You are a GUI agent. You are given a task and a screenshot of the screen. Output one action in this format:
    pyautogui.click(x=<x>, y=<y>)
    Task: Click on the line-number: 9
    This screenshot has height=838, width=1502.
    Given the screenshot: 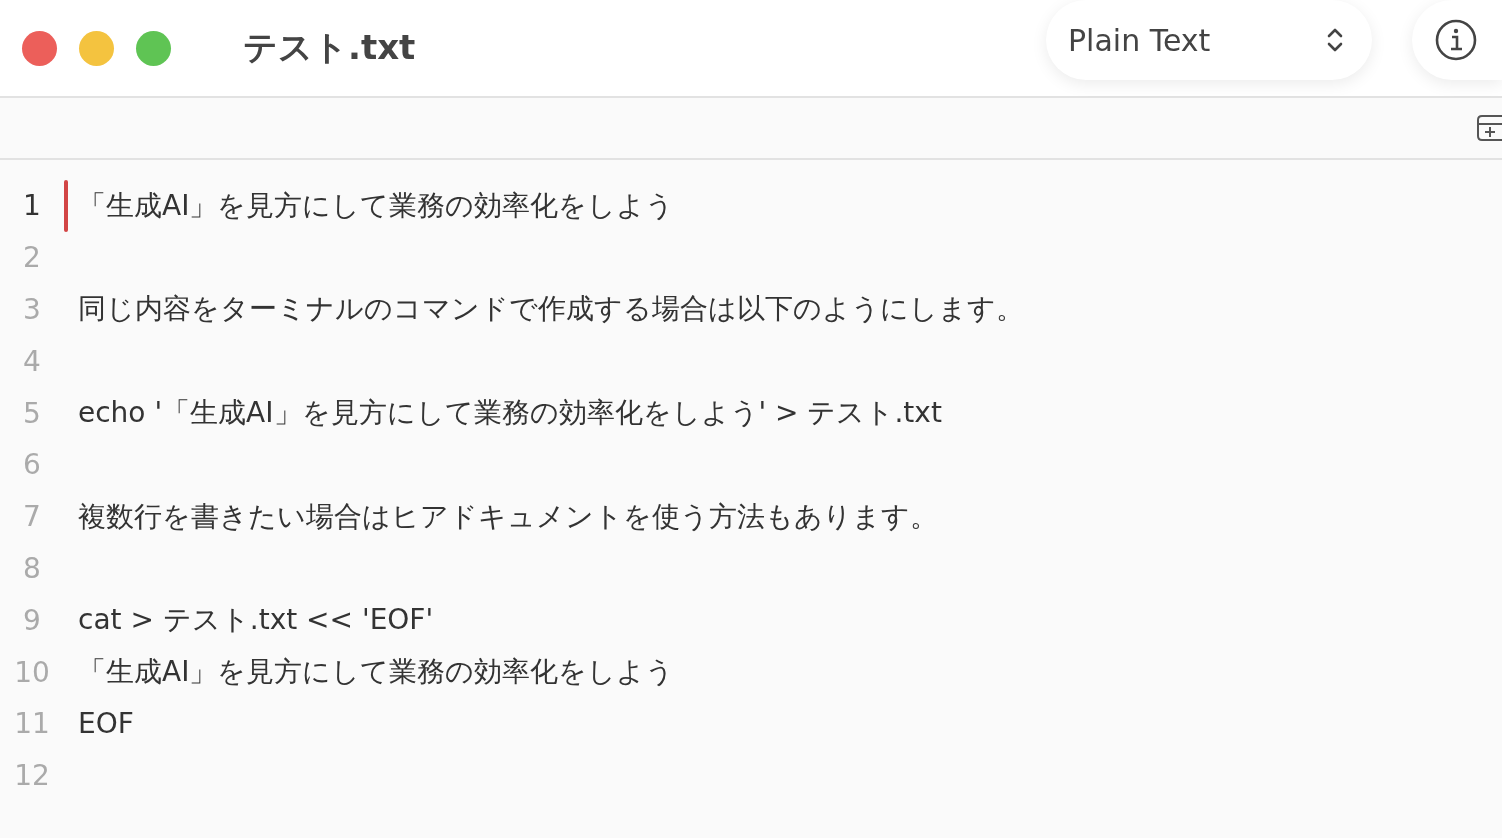 What is the action you would take?
    pyautogui.click(x=32, y=620)
    